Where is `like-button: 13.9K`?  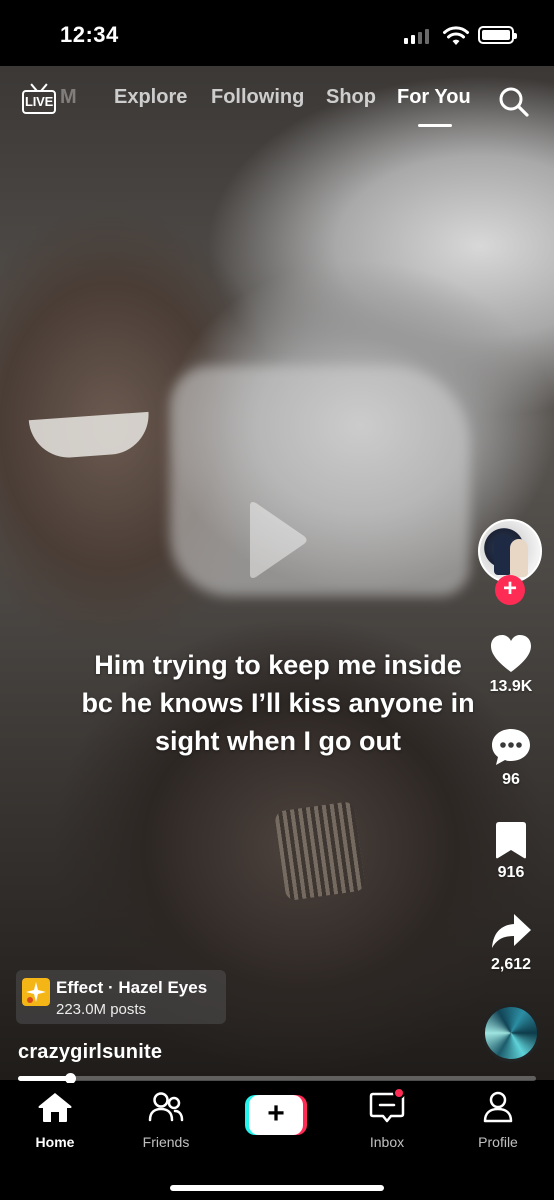 like-button: 13.9K is located at coordinates (511, 665).